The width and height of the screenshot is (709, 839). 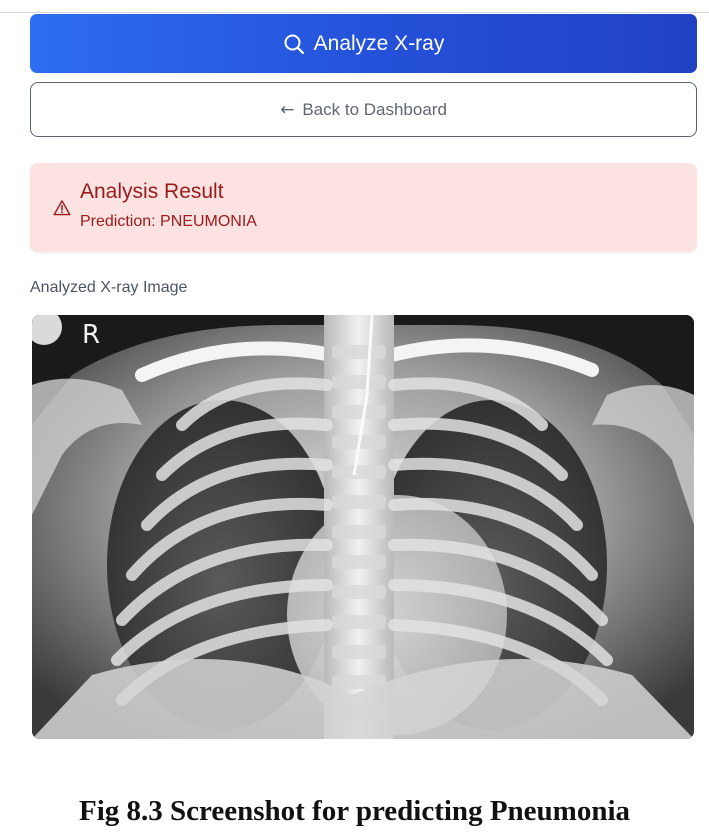 I want to click on analyze-xray-button: Analyze X-ray, so click(x=363, y=43).